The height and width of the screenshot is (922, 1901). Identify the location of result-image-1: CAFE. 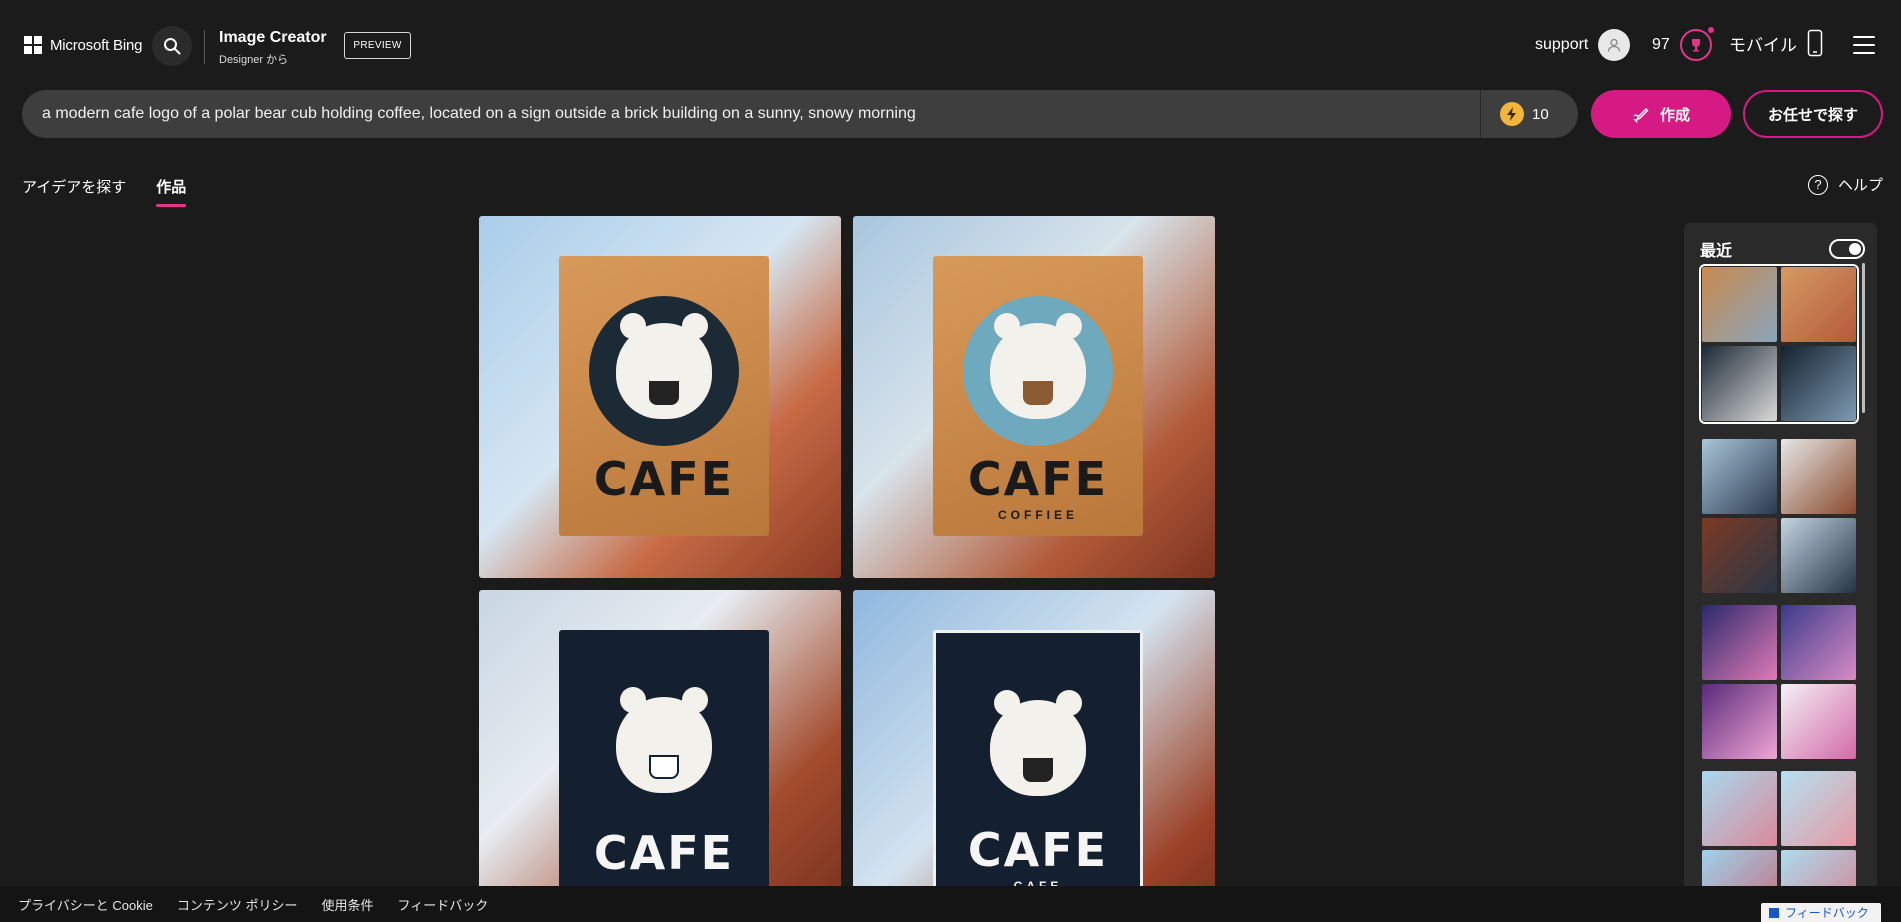
(660, 397).